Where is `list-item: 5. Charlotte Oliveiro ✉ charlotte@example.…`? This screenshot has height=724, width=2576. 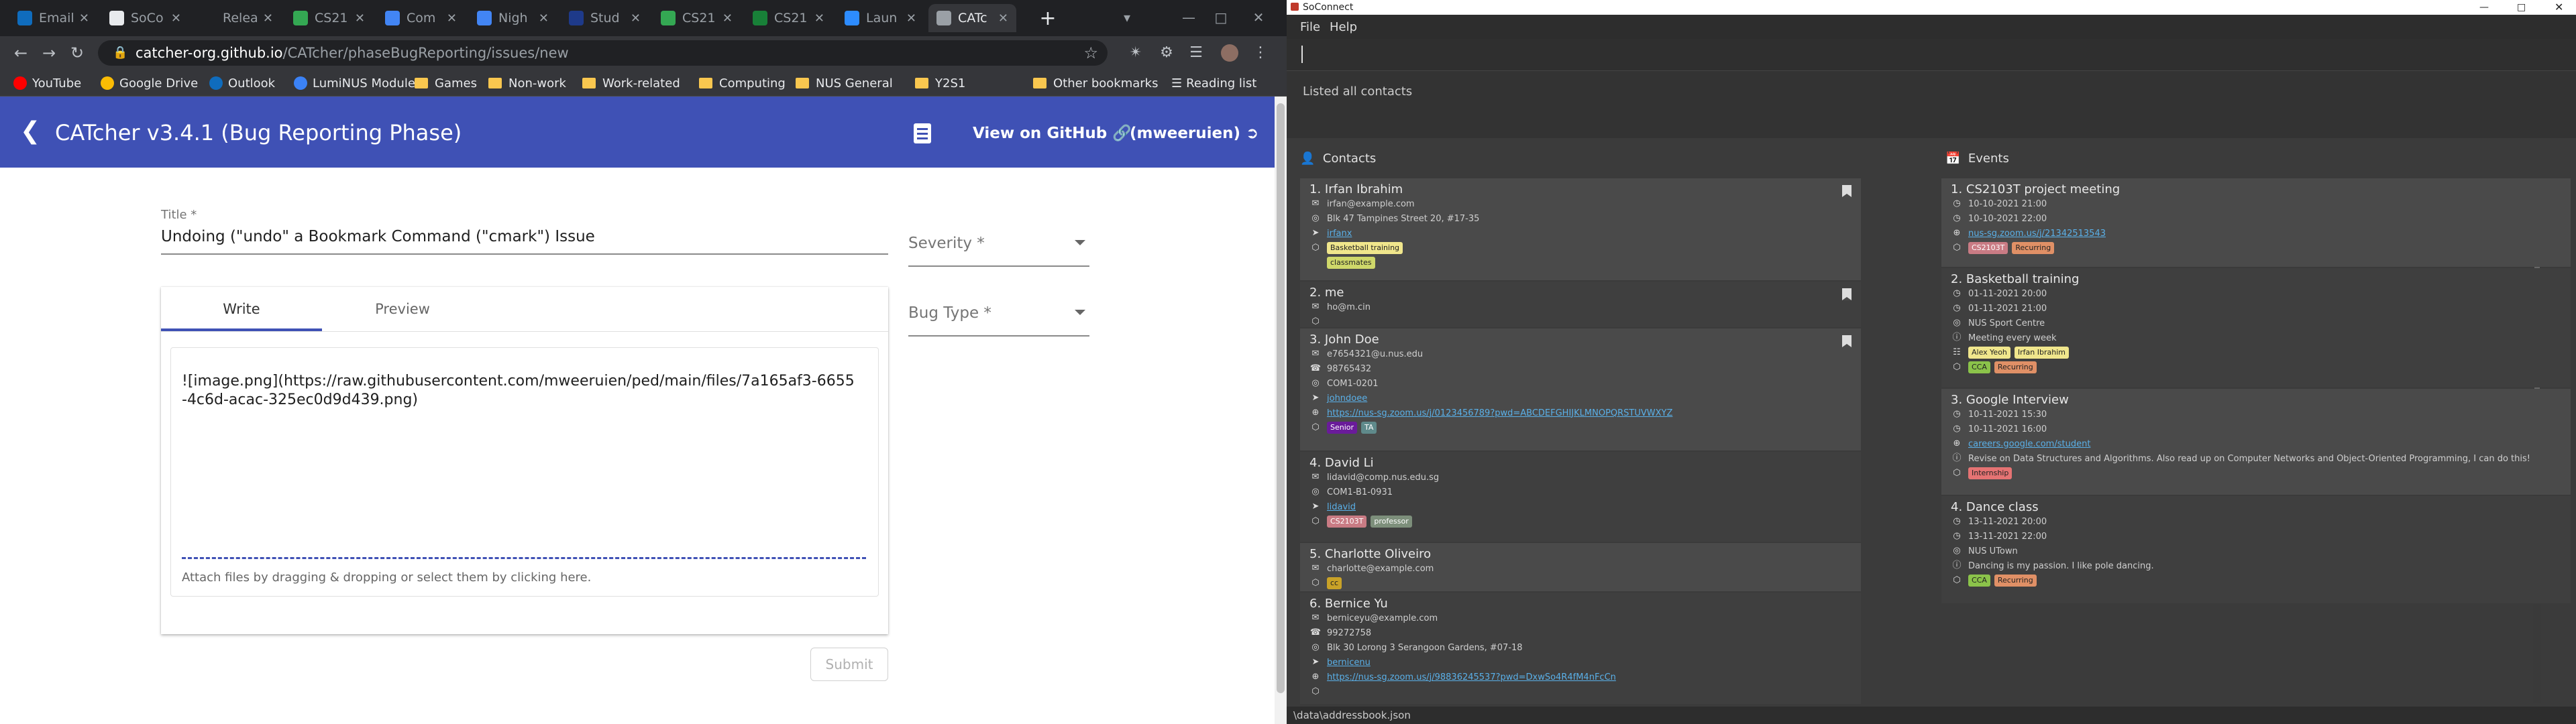
list-item: 5. Charlotte Oliveiro ✉ charlotte@example.… is located at coordinates (1580, 567).